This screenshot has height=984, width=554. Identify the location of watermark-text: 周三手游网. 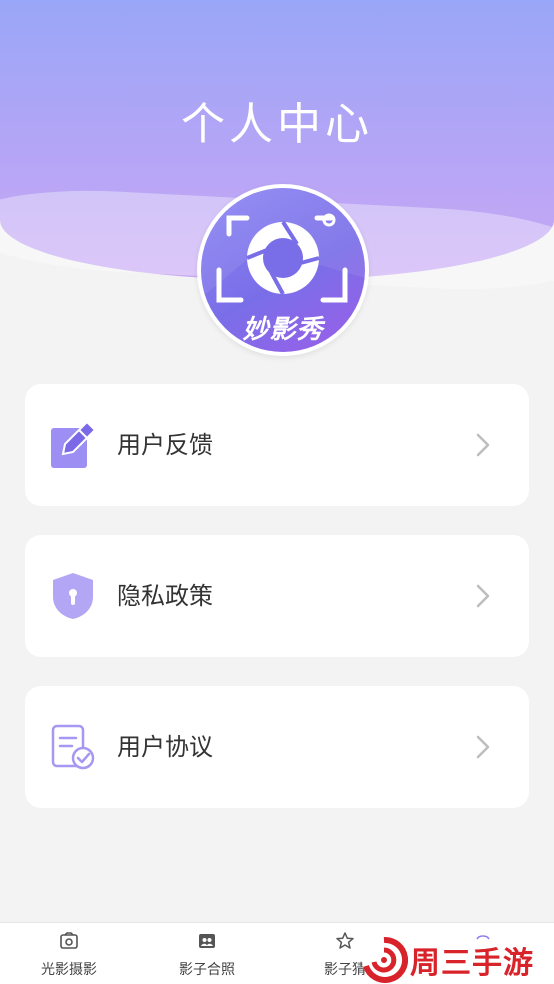
(472, 963).